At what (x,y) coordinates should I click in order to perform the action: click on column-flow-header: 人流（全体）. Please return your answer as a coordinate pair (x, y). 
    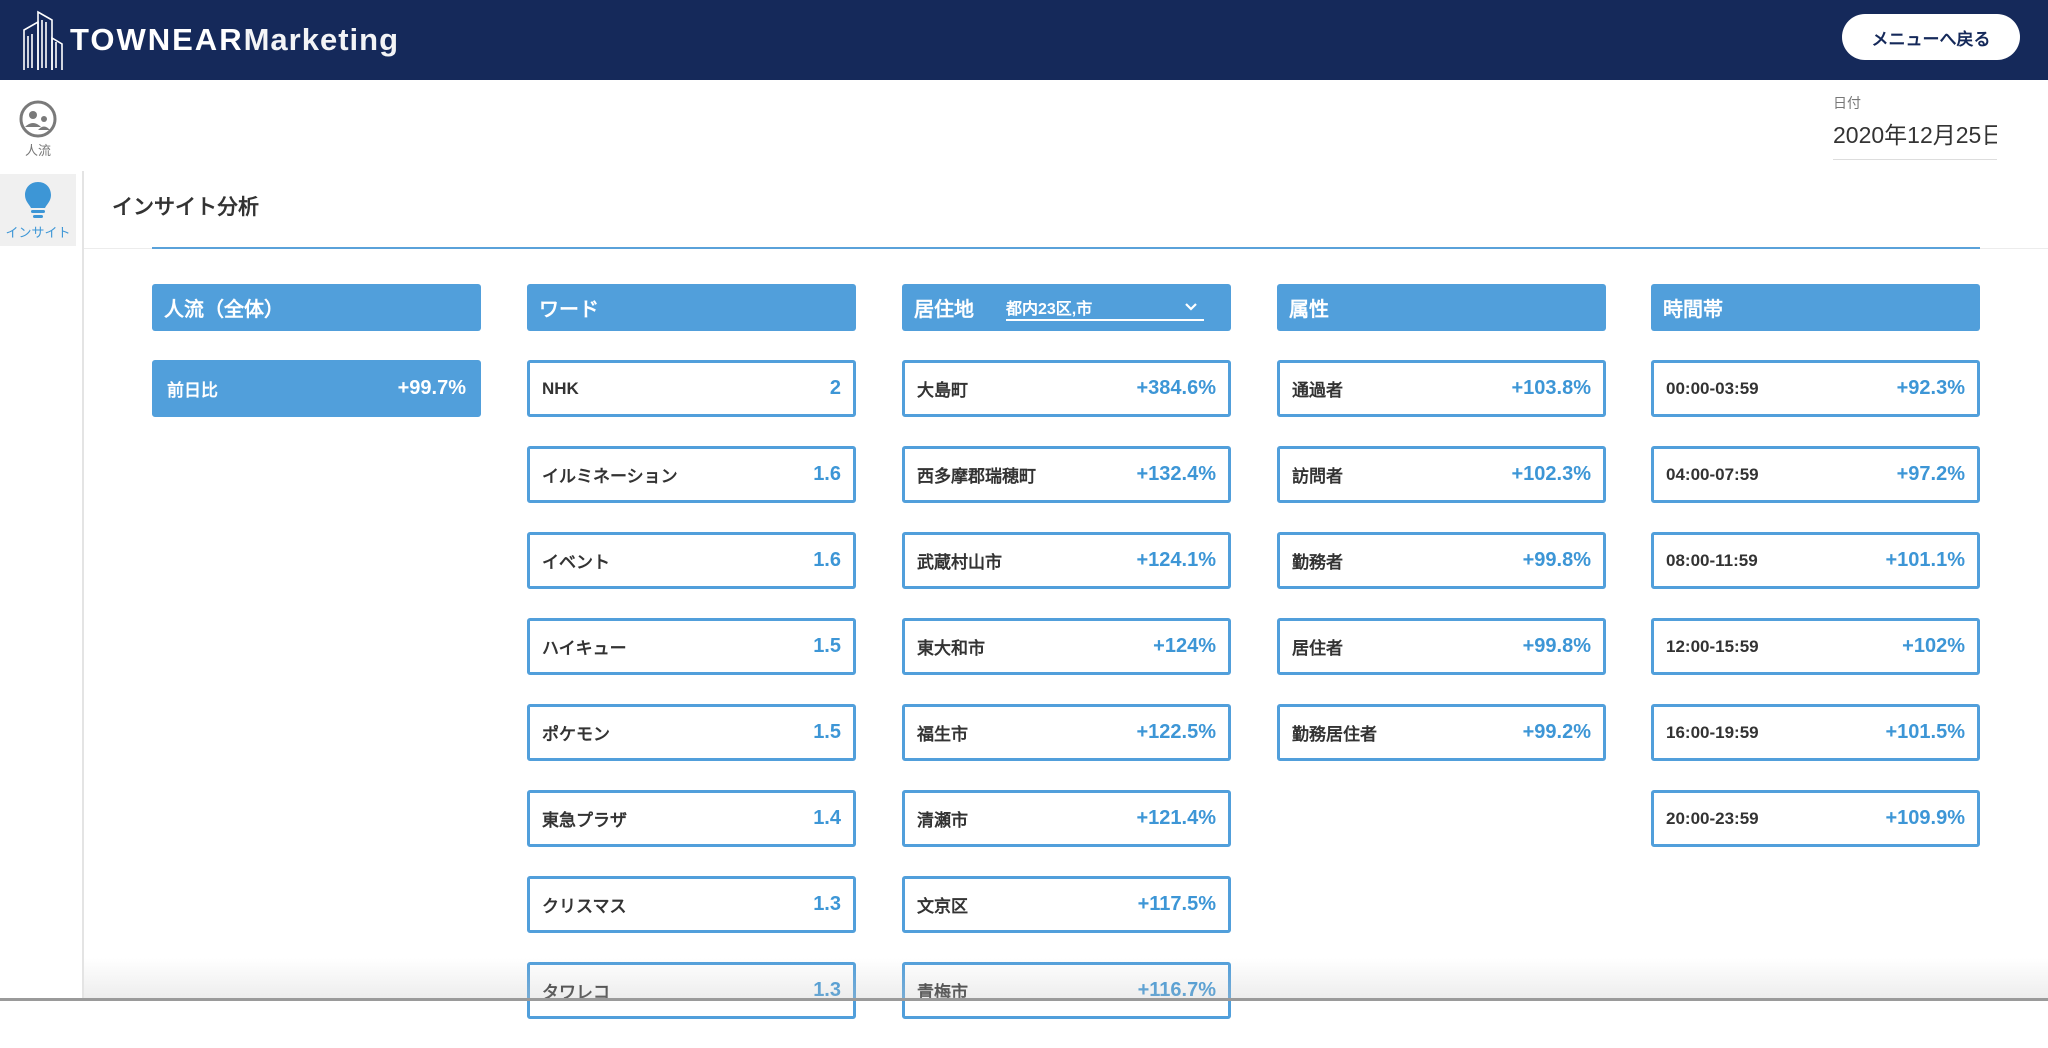
    Looking at the image, I should click on (316, 307).